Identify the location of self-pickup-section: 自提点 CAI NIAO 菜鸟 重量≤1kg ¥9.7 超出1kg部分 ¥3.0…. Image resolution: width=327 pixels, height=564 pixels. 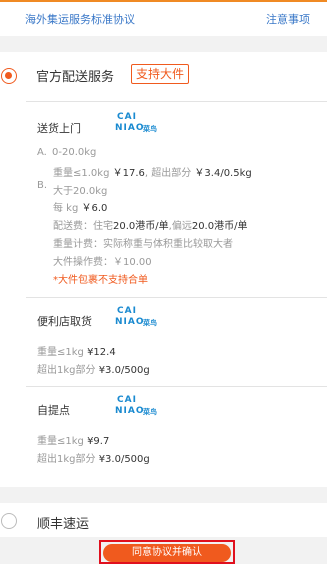
(176, 433).